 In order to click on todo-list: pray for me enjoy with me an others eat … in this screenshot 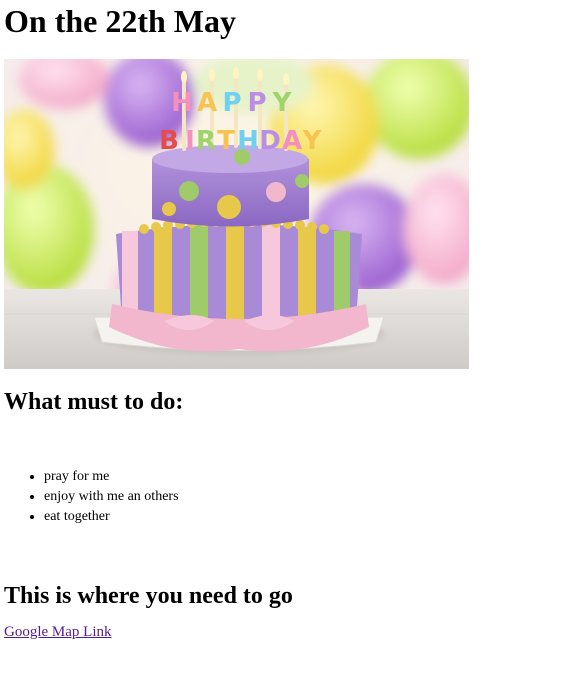, I will do `click(286, 497)`.